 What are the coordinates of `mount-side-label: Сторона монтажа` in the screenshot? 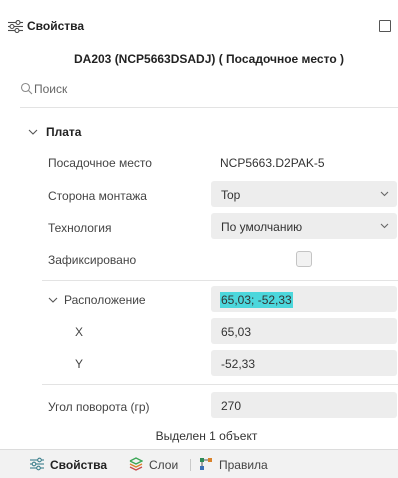 It's located at (97, 196).